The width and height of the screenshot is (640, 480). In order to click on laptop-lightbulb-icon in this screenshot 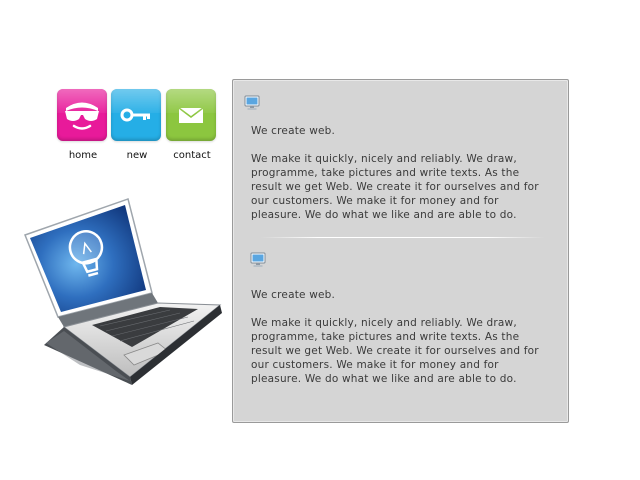, I will do `click(122, 294)`.